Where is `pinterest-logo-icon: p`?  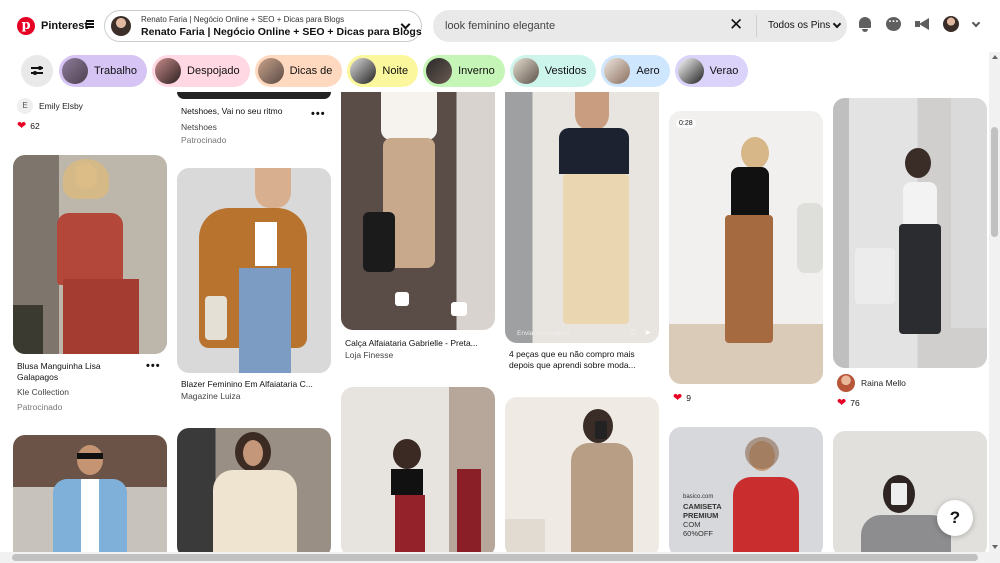 pinterest-logo-icon: p is located at coordinates (26, 26).